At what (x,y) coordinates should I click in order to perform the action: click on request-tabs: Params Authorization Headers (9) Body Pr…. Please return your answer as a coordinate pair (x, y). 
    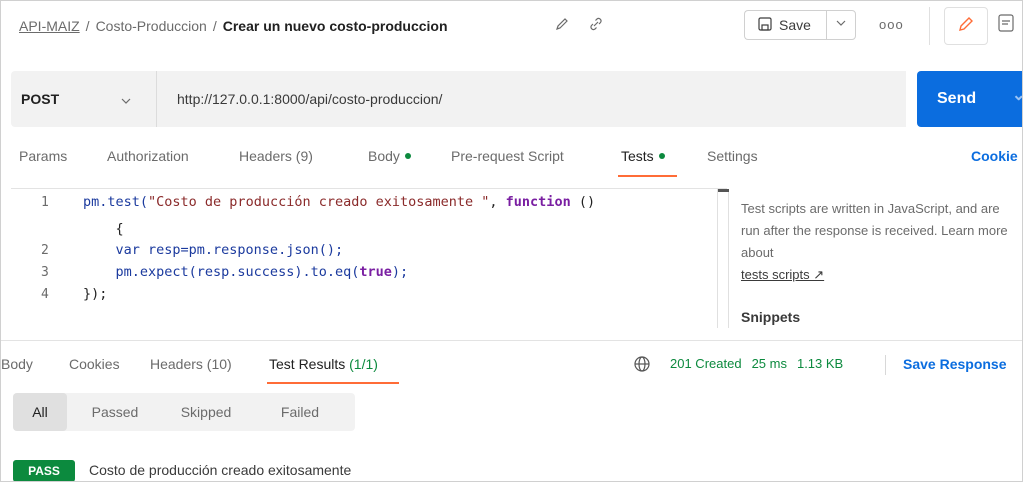
    Looking at the image, I should click on (511, 163).